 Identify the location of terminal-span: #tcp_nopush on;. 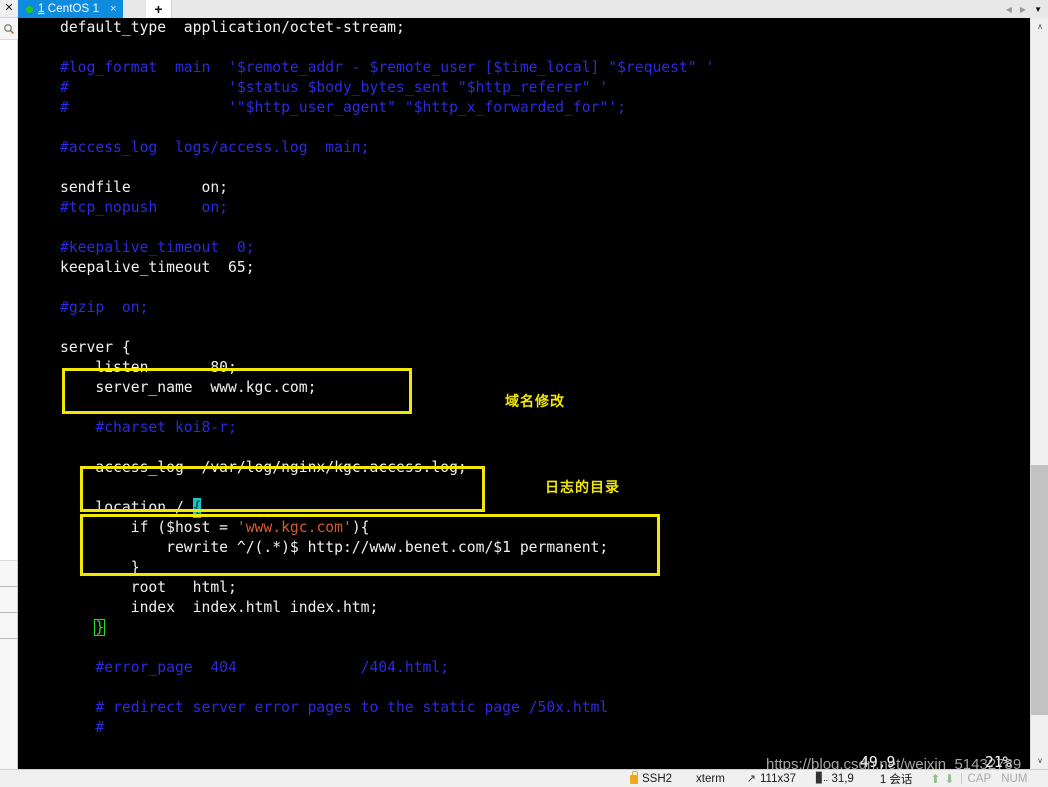
(144, 207).